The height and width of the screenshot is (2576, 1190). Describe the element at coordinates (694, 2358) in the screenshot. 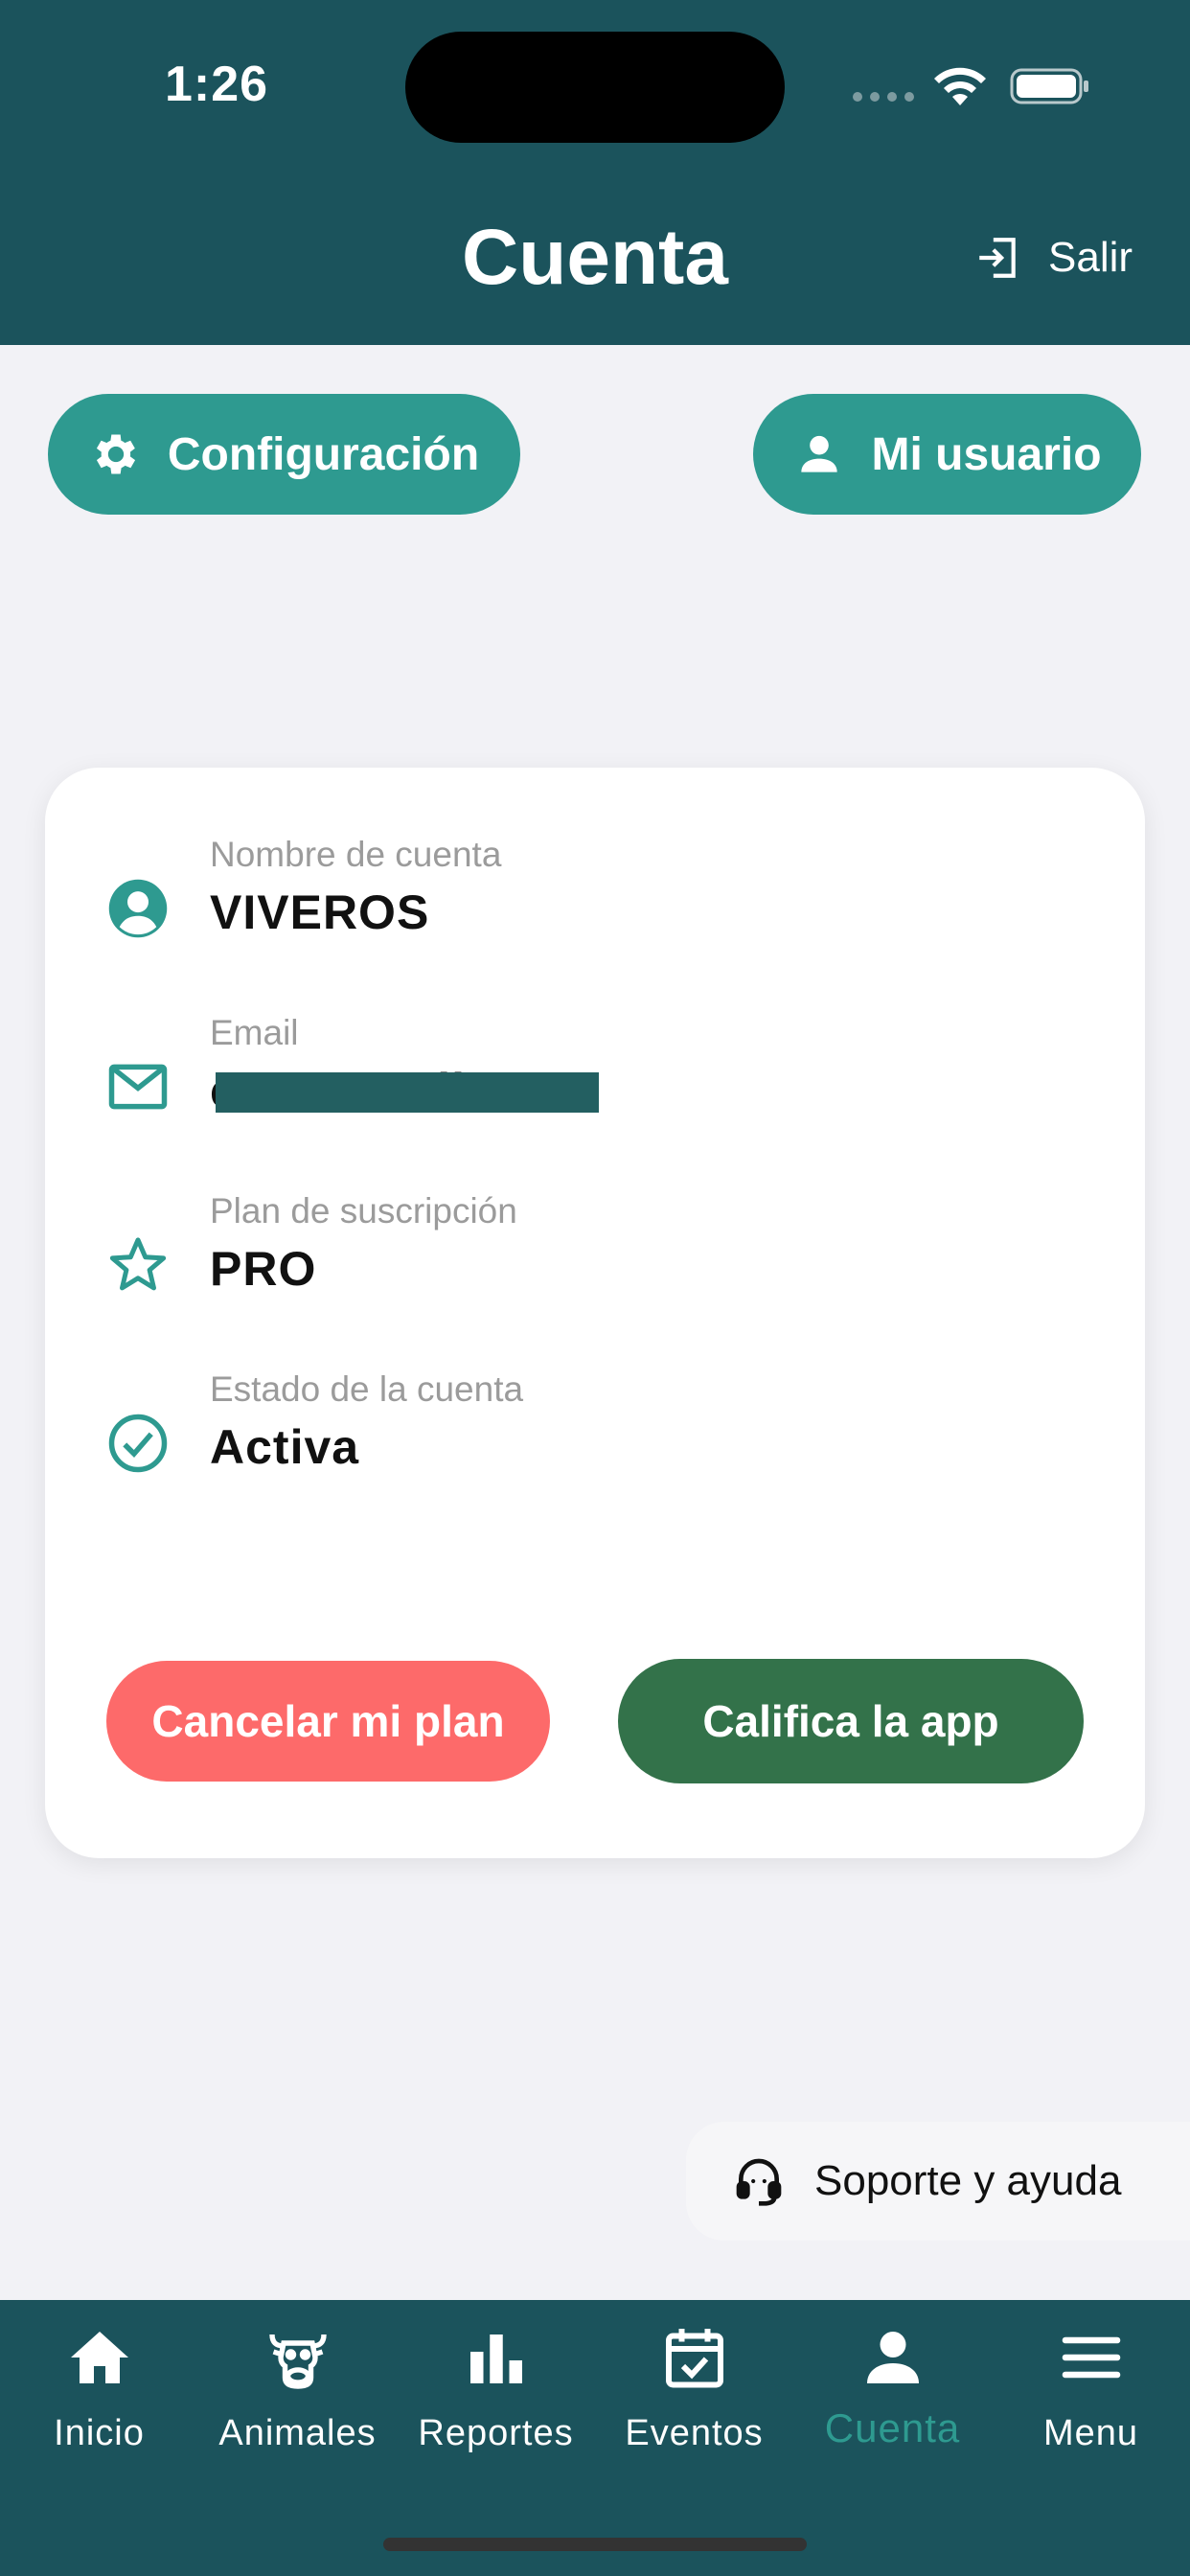

I see `calendar-check-icon` at that location.